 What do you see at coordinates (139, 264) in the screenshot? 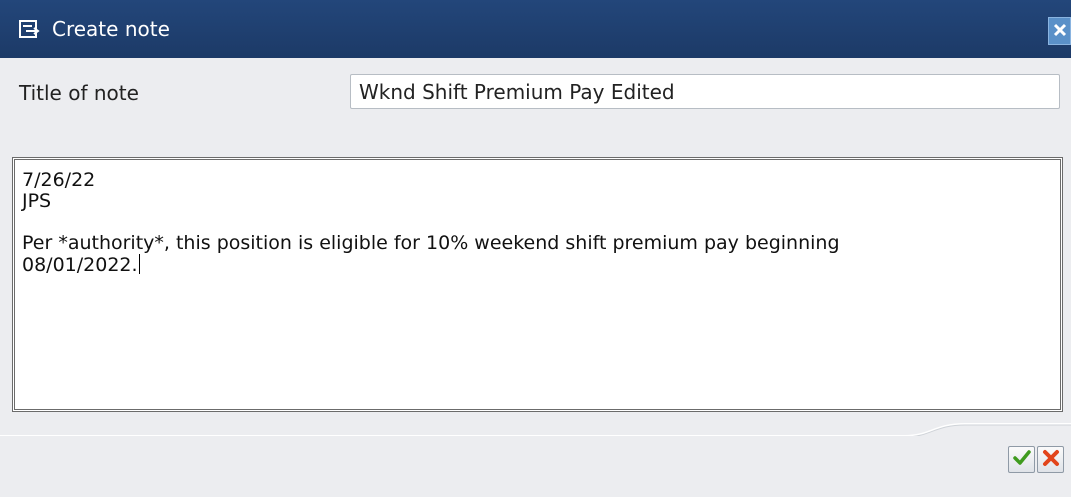
I see `text-caret` at bounding box center [139, 264].